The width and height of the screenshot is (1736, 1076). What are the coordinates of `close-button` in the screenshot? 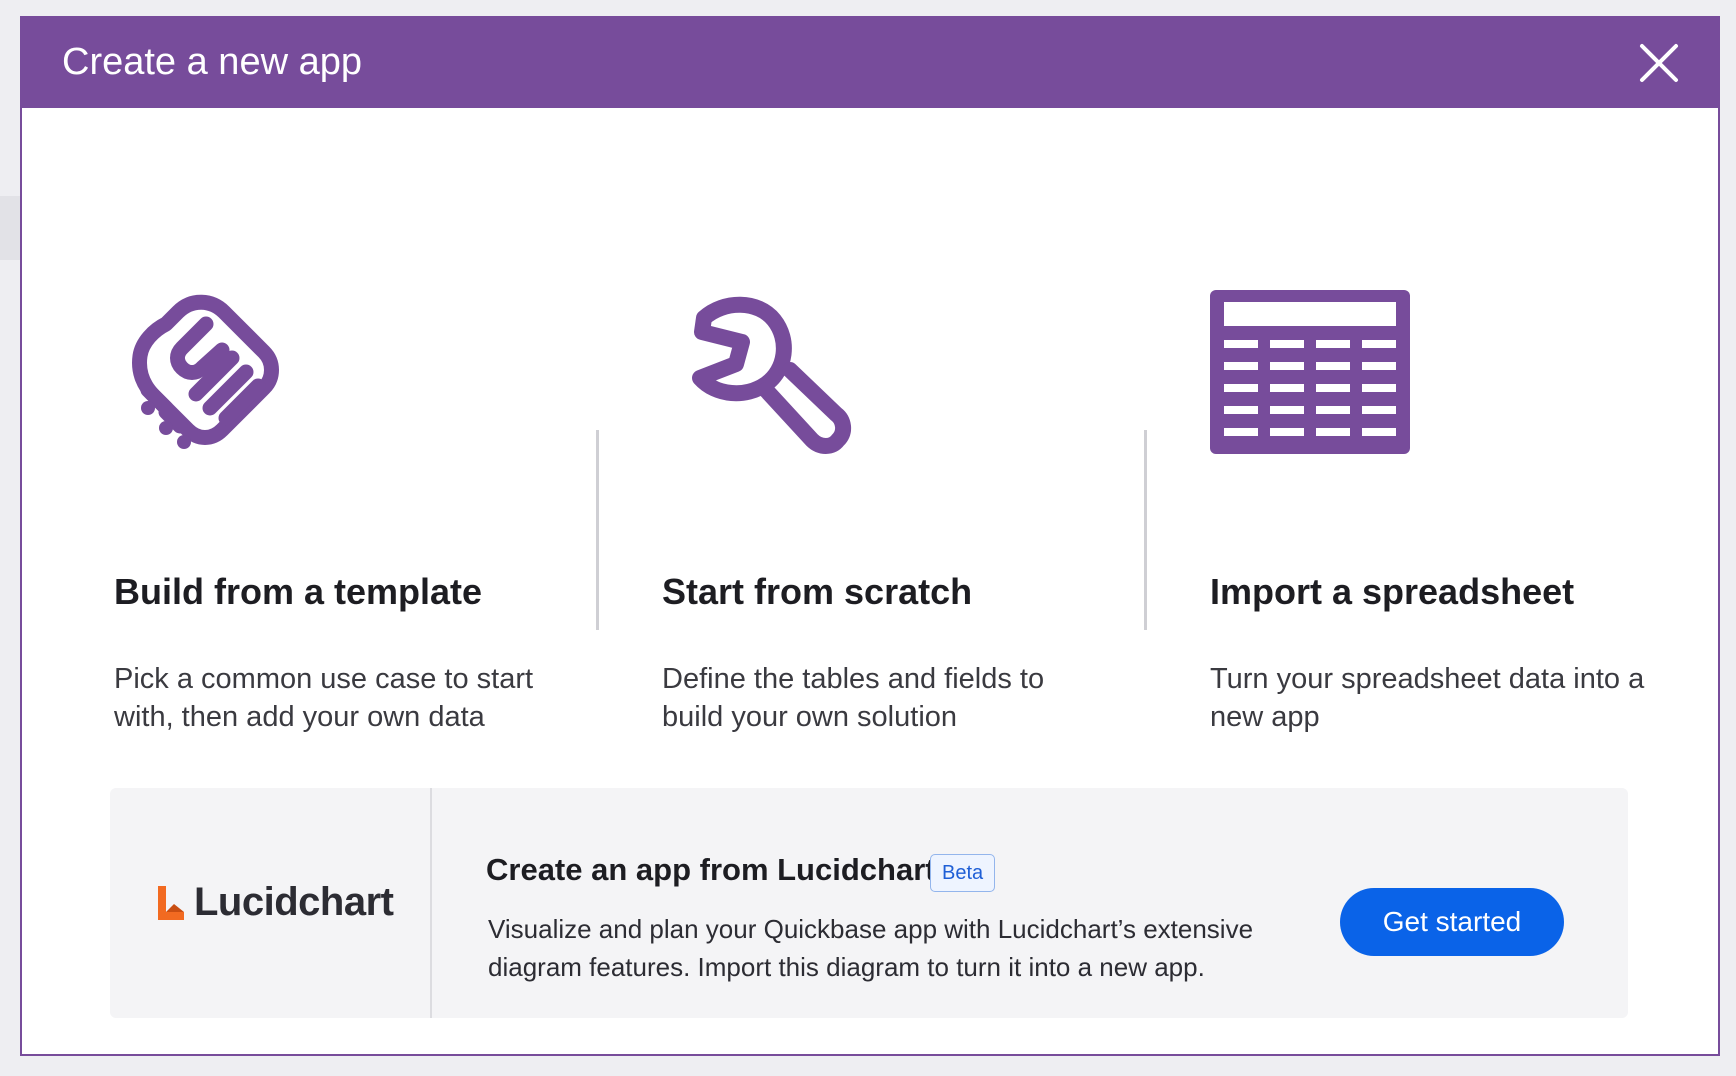 It's located at (1659, 63).